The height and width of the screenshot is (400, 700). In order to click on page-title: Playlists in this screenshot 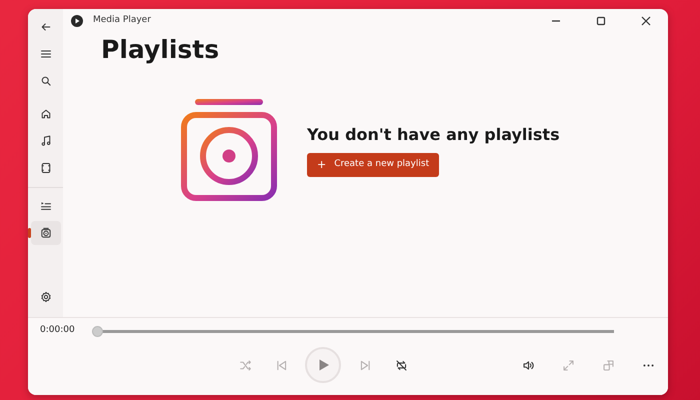, I will do `click(160, 50)`.